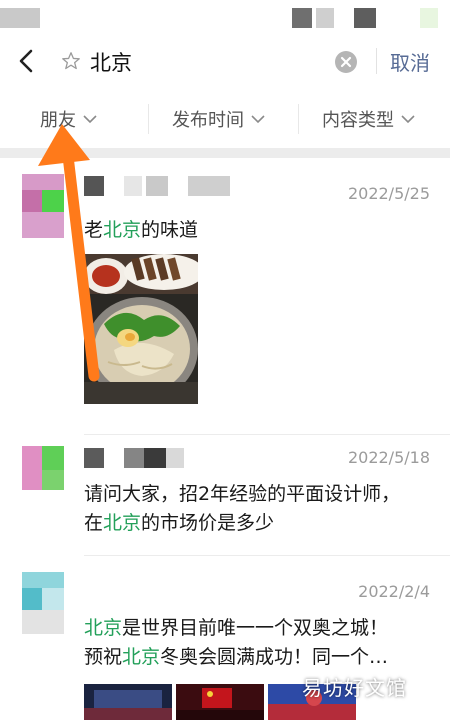 The image size is (450, 720). I want to click on filter-label: 内容类型, so click(358, 120).